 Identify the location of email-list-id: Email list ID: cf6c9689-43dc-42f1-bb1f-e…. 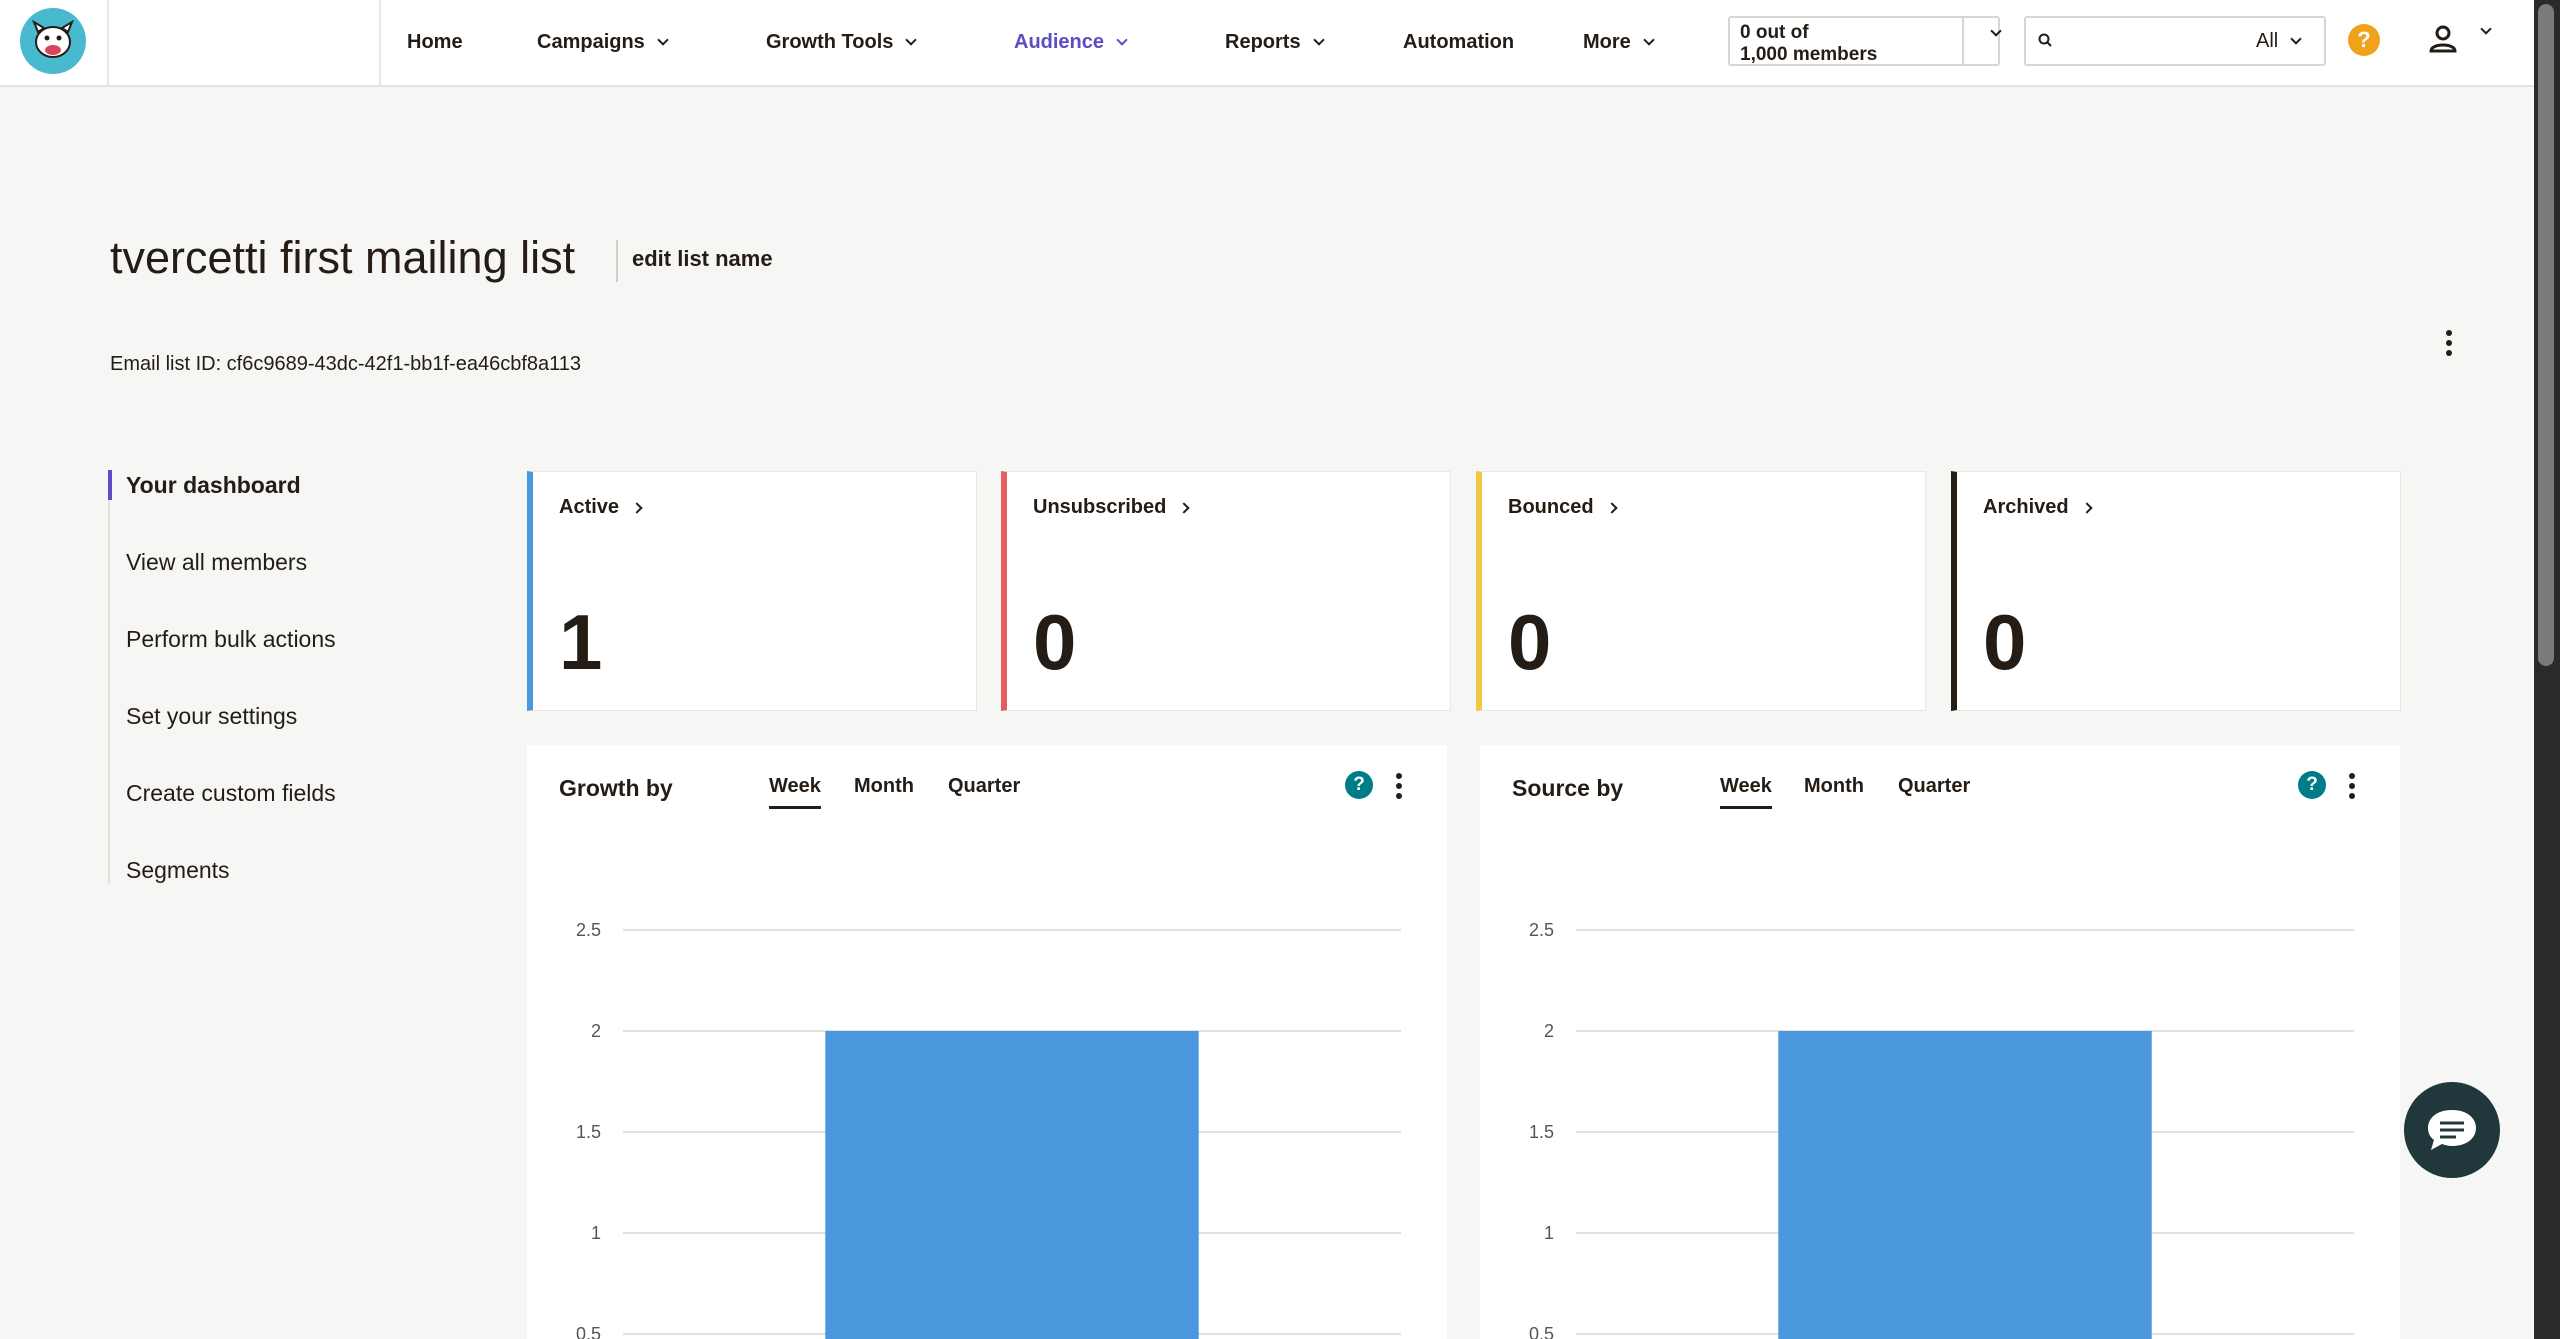
(346, 364).